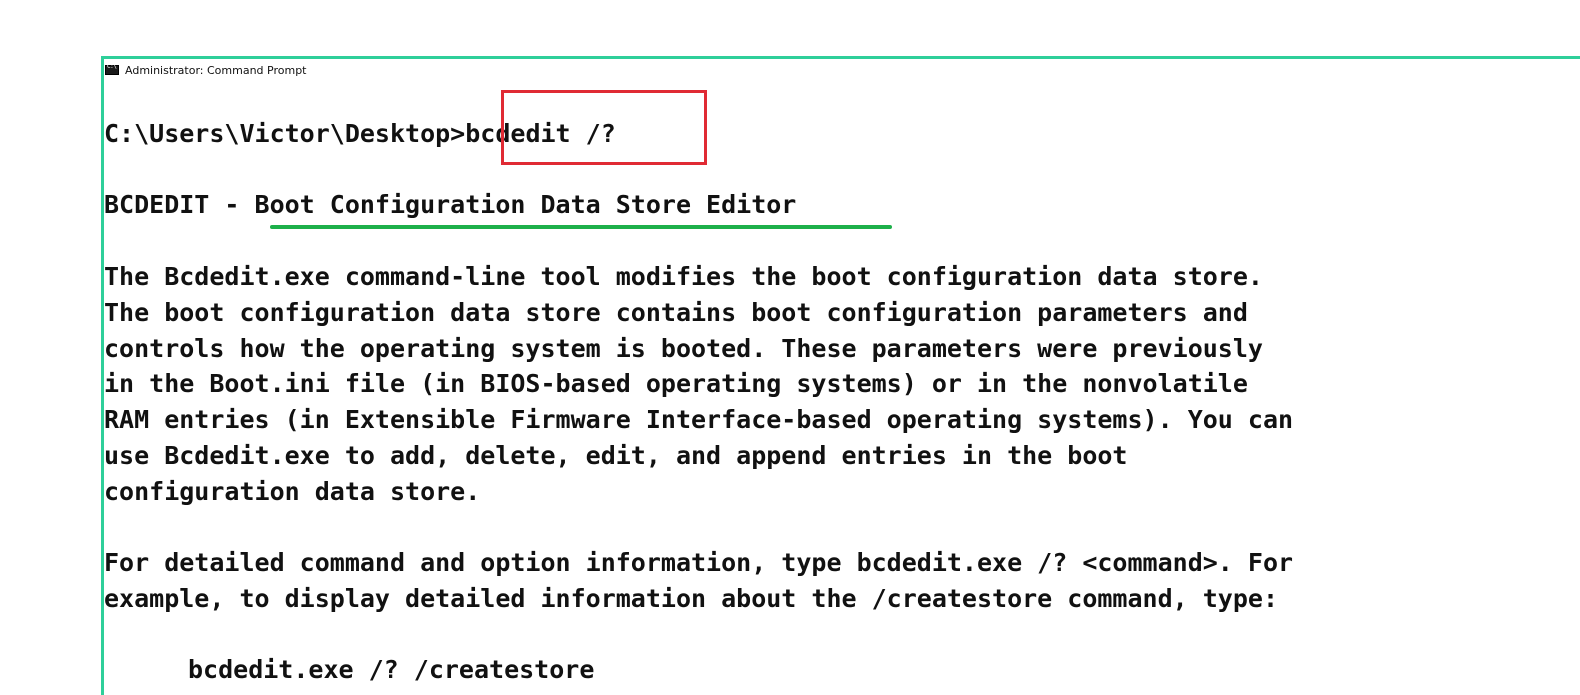 The height and width of the screenshot is (695, 1580). I want to click on example-command: bcdedit.exe /? /createstore, so click(391, 669).